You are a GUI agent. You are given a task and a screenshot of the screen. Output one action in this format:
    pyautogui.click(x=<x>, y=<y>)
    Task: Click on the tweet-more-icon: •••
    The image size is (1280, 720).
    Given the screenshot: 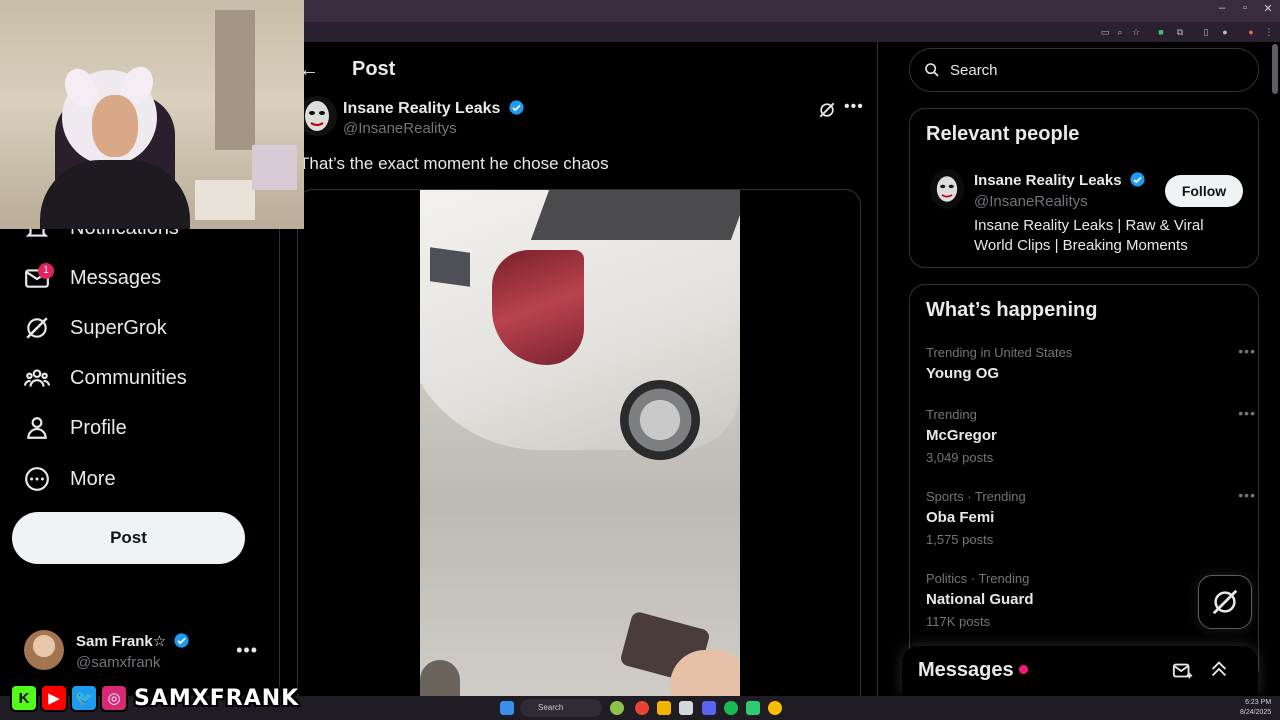 What is the action you would take?
    pyautogui.click(x=854, y=107)
    